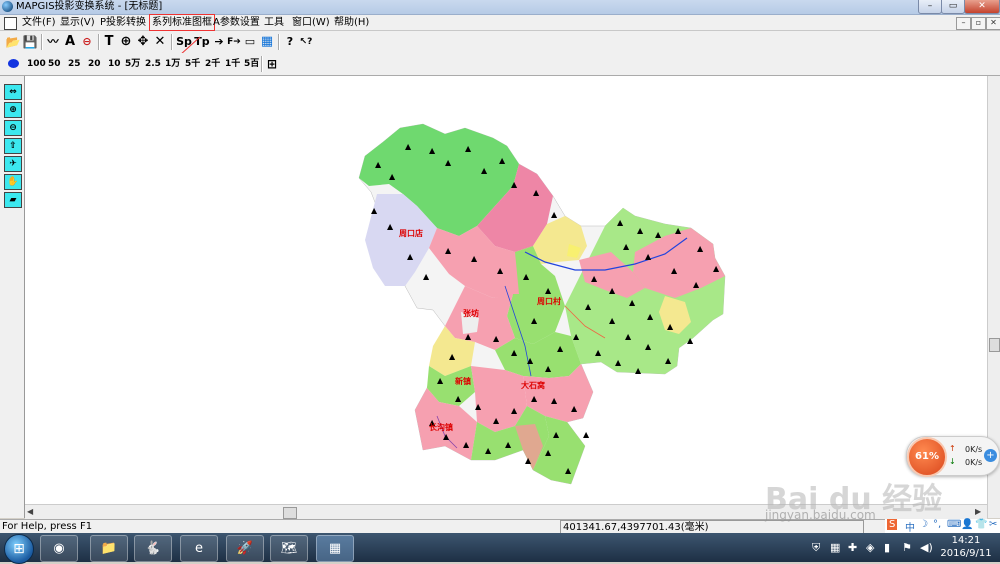 This screenshot has width=1000, height=564. I want to click on taskbar-app-media: ◉, so click(59, 548).